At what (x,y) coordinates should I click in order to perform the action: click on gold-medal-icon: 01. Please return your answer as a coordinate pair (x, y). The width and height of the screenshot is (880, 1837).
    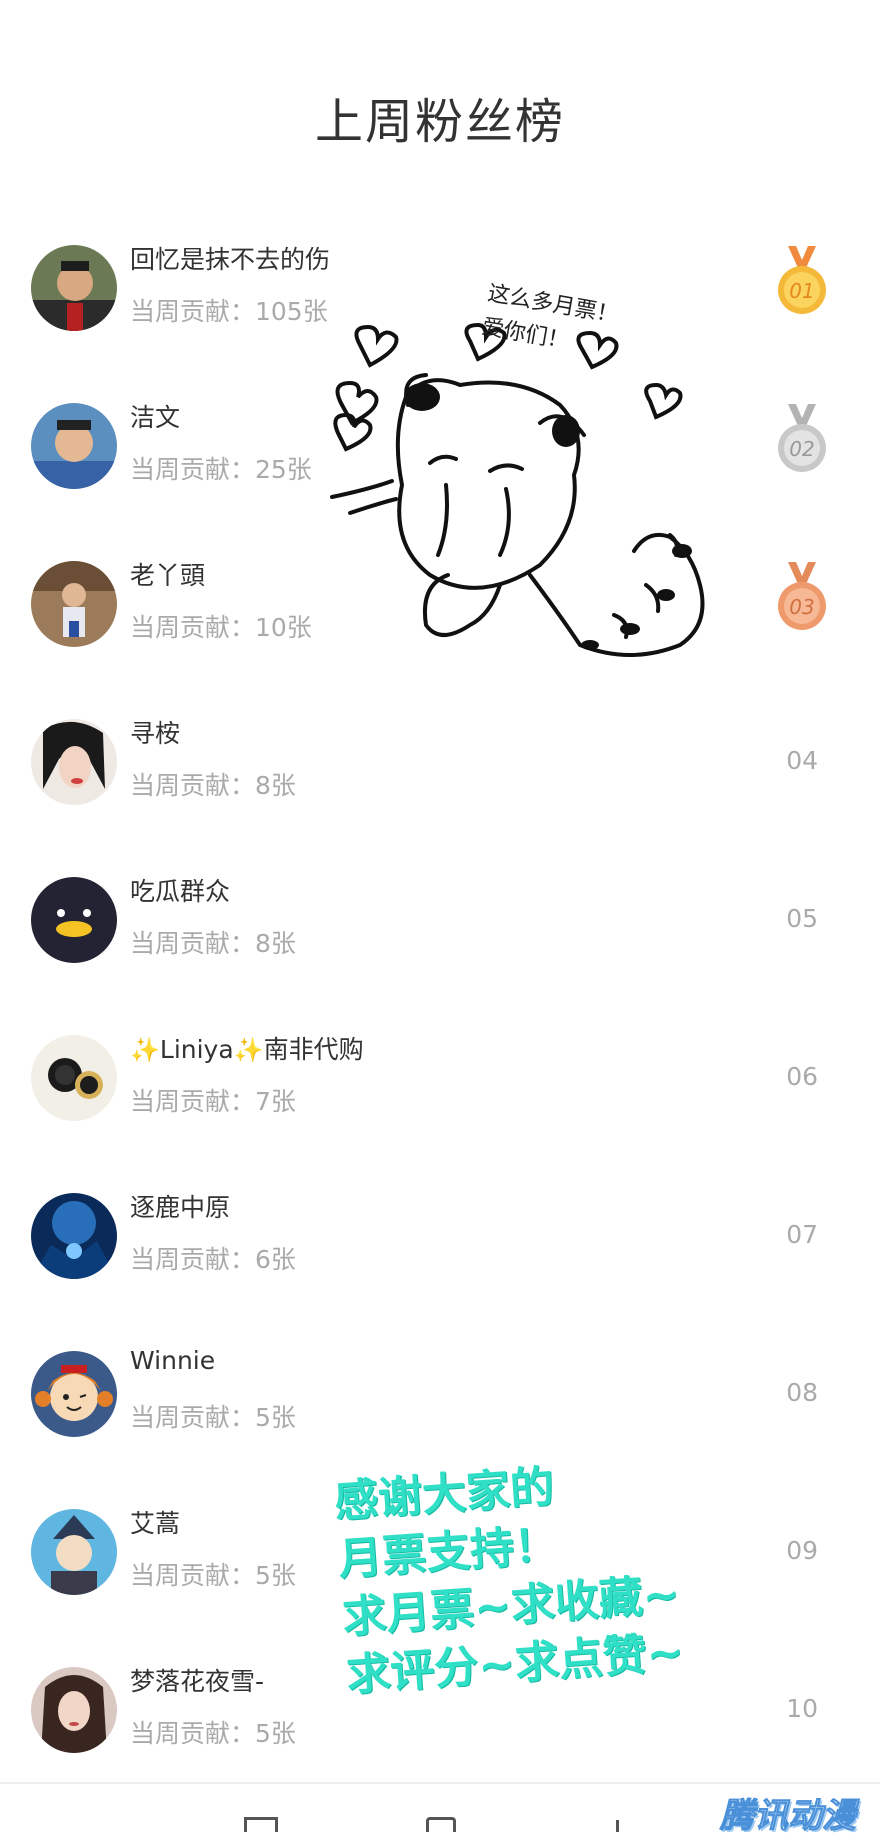
    Looking at the image, I should click on (802, 280).